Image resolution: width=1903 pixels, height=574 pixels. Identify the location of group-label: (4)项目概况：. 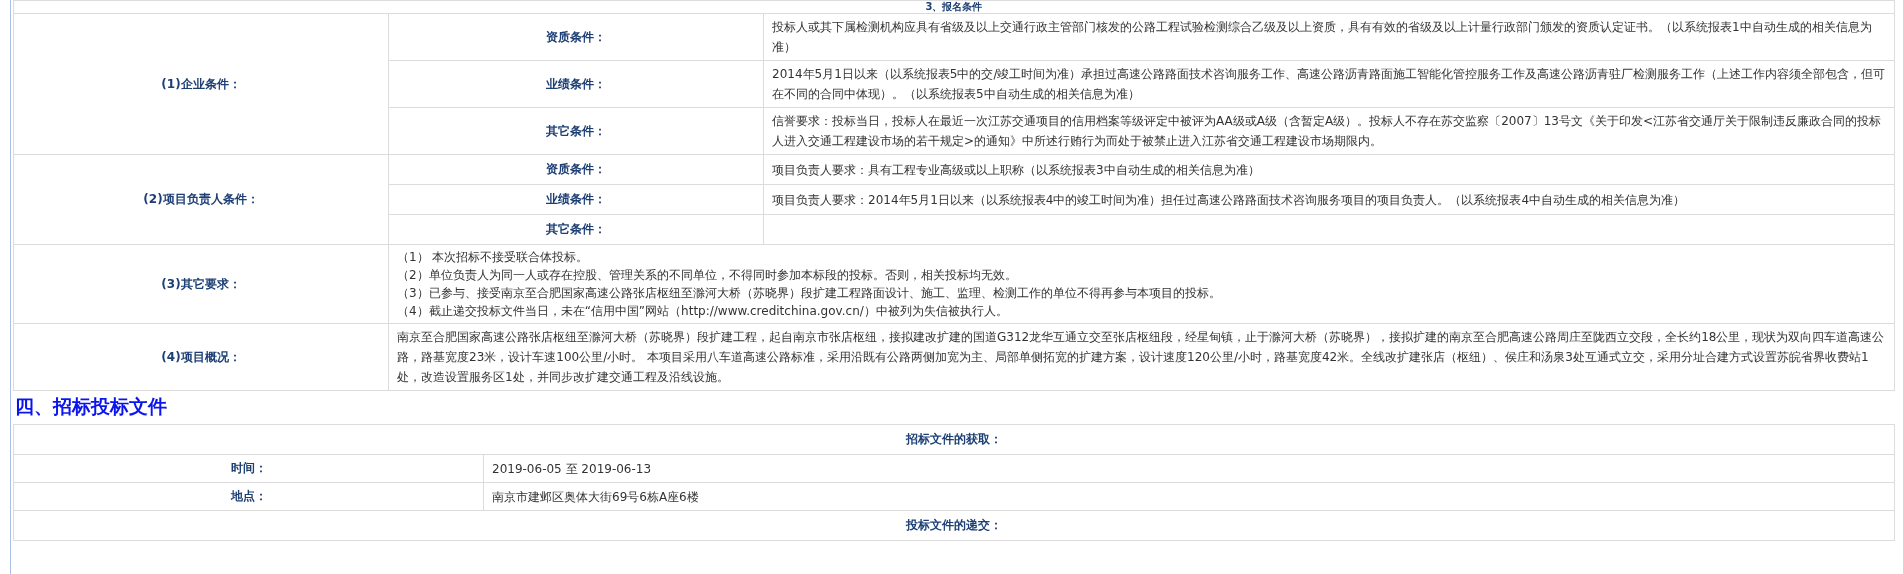
(201, 356).